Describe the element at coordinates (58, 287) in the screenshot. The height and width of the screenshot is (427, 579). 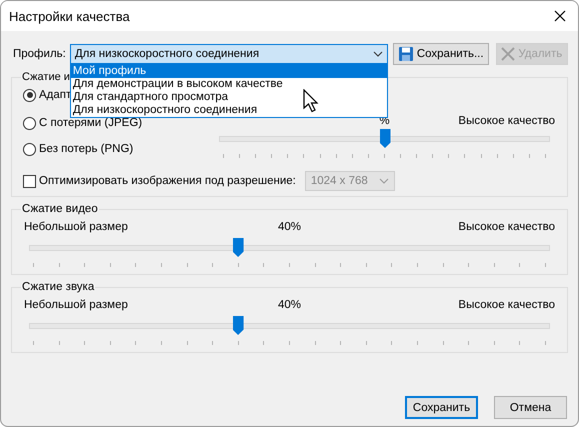
I see `group-title: Сжатие звука` at that location.